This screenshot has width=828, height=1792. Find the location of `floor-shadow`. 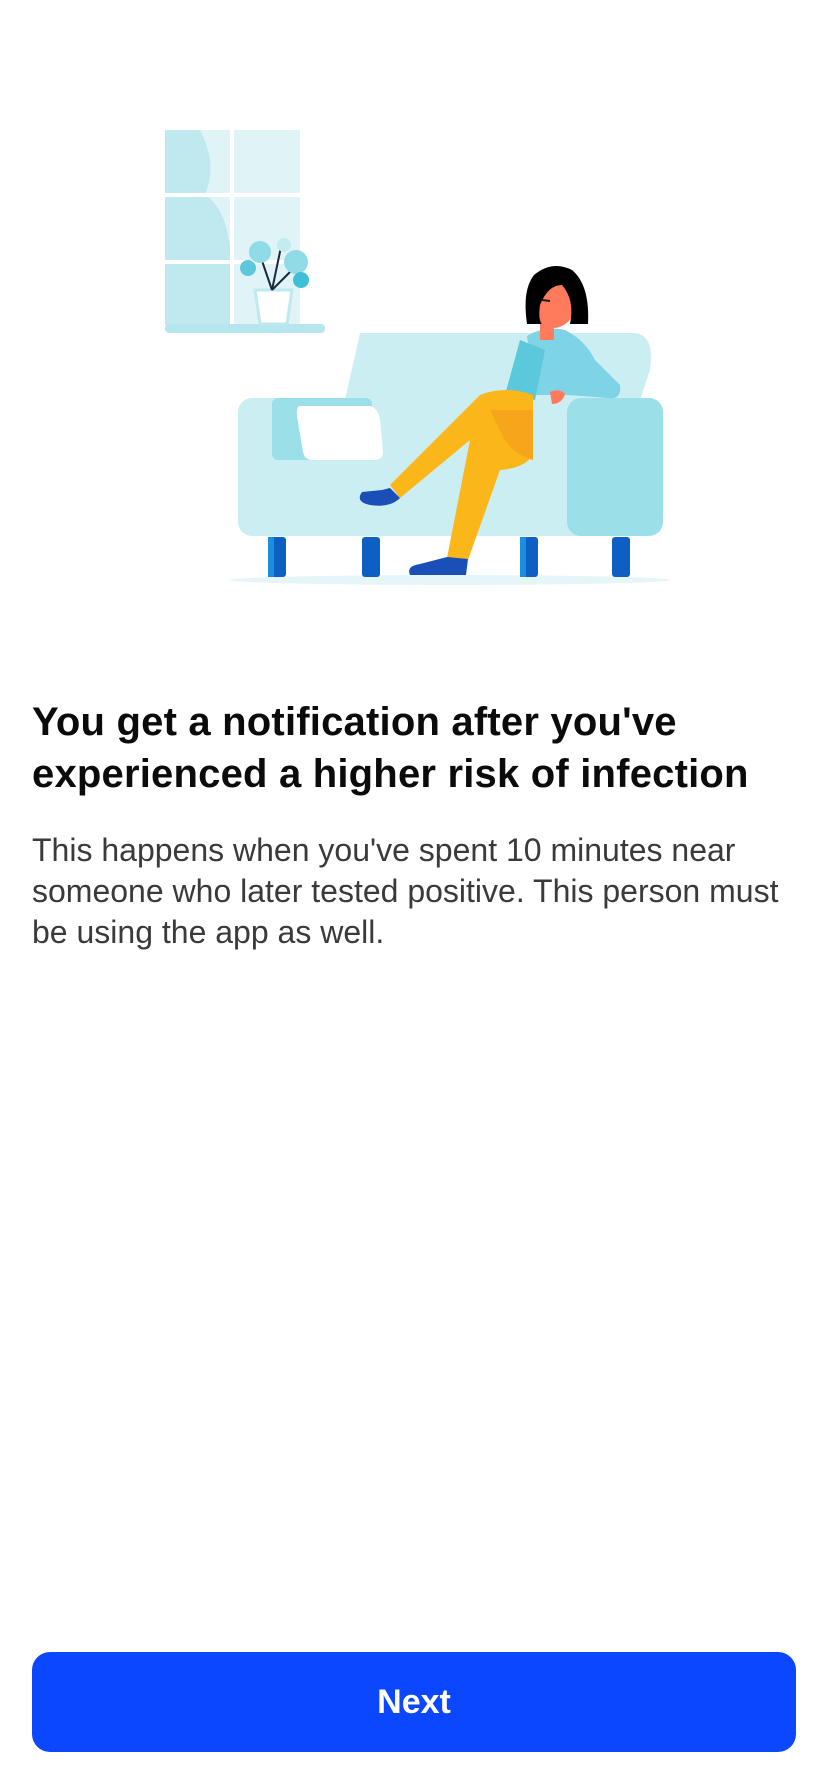

floor-shadow is located at coordinates (450, 580).